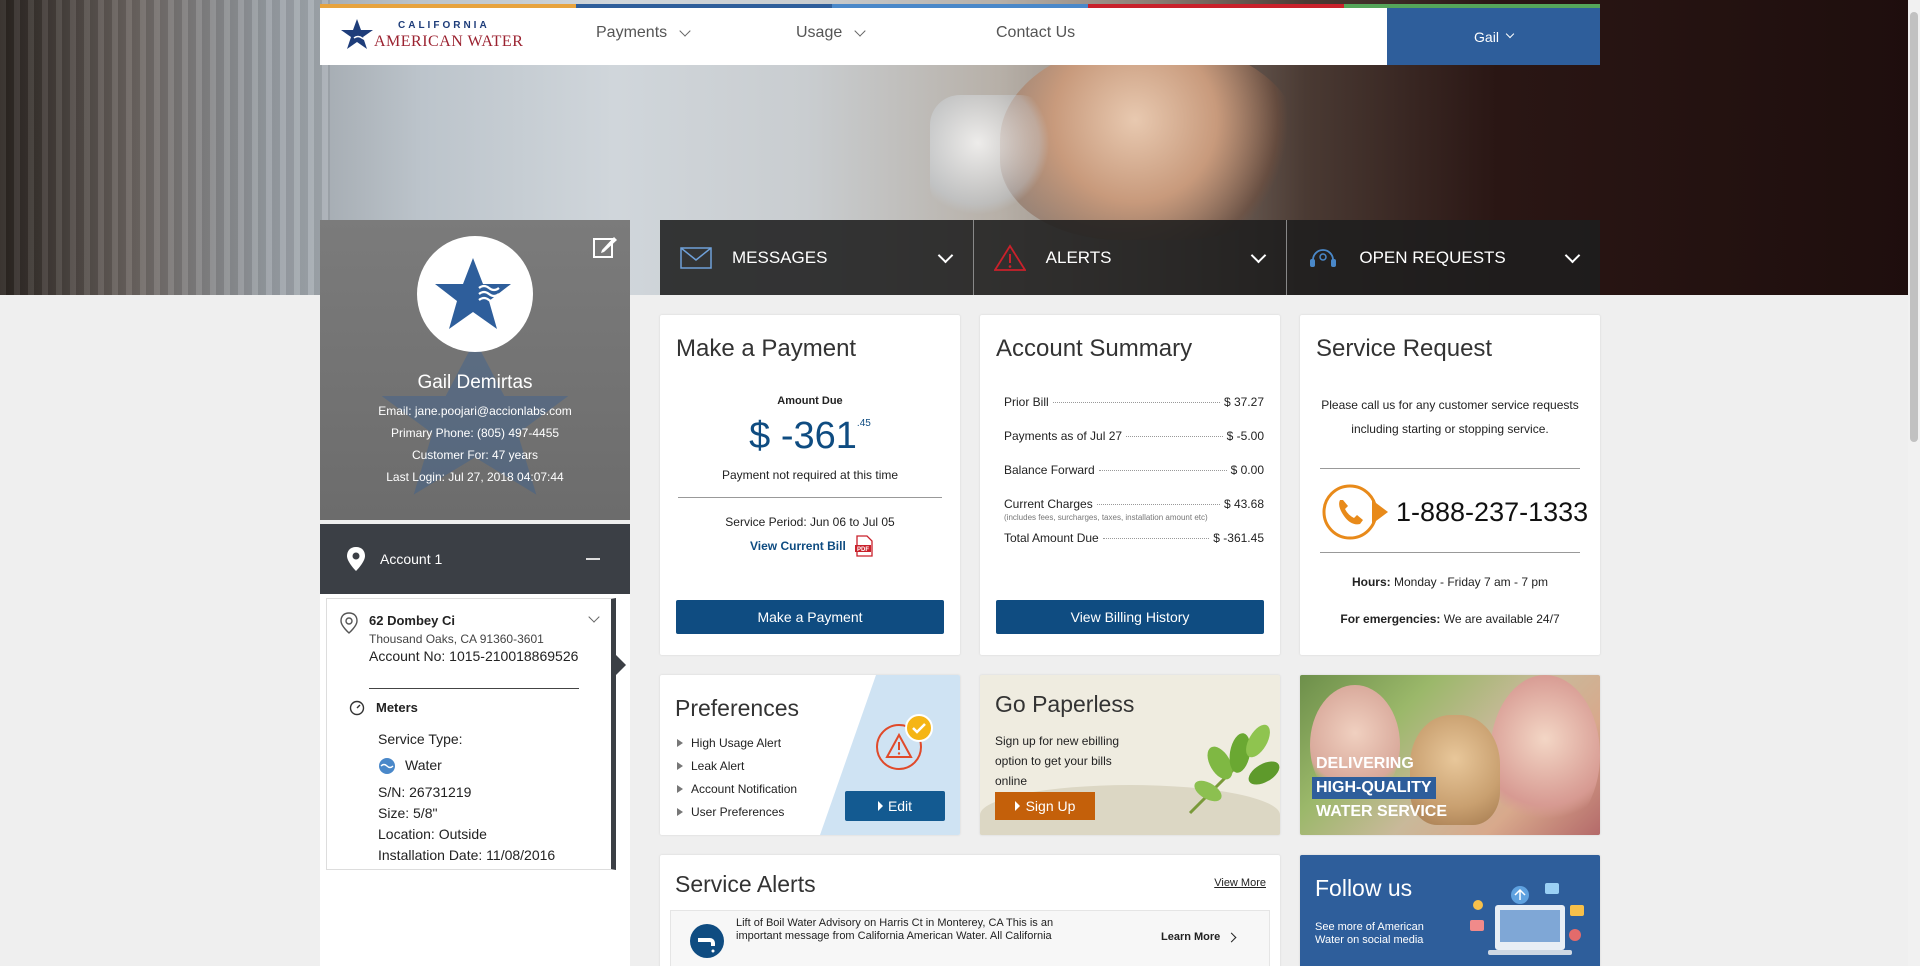  I want to click on service-request-title: Service Request, so click(1404, 348).